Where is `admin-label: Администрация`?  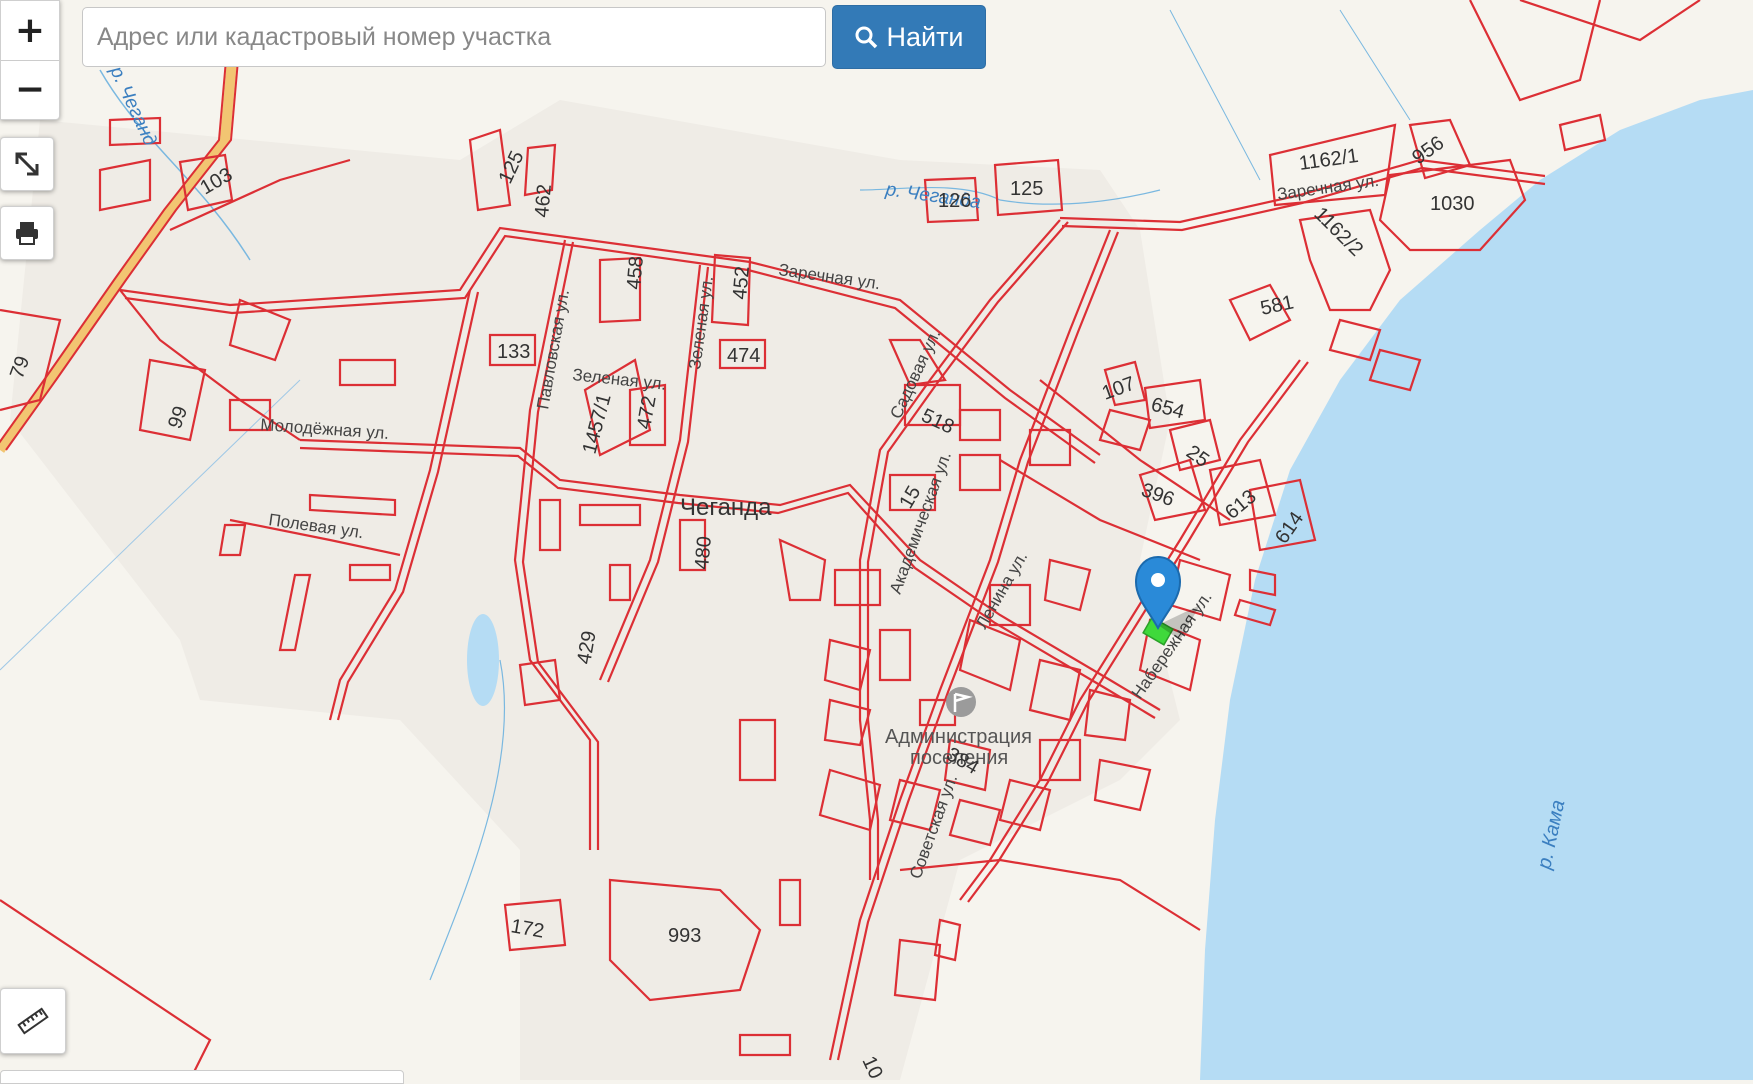 admin-label: Администрация is located at coordinates (958, 737).